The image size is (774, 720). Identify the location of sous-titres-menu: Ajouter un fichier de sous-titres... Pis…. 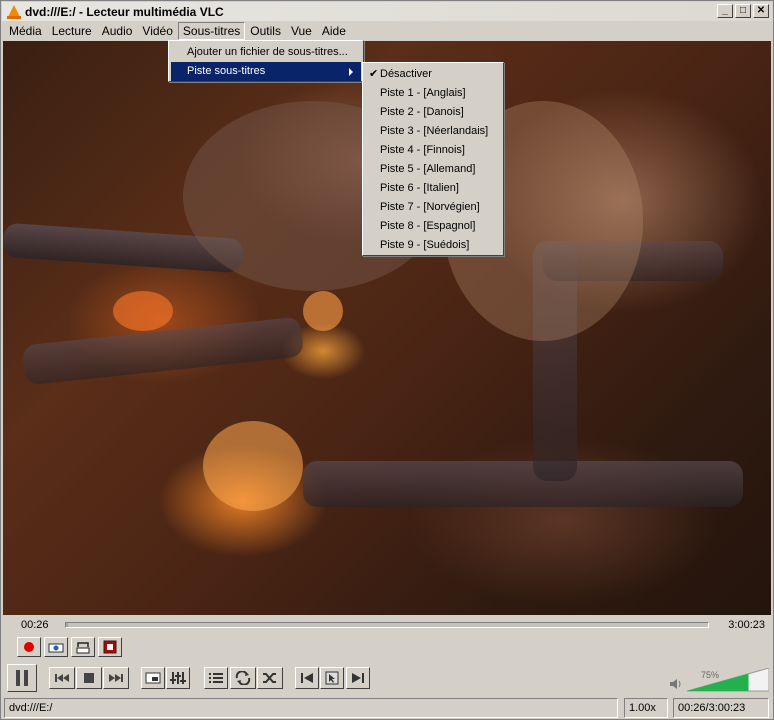
(266, 61).